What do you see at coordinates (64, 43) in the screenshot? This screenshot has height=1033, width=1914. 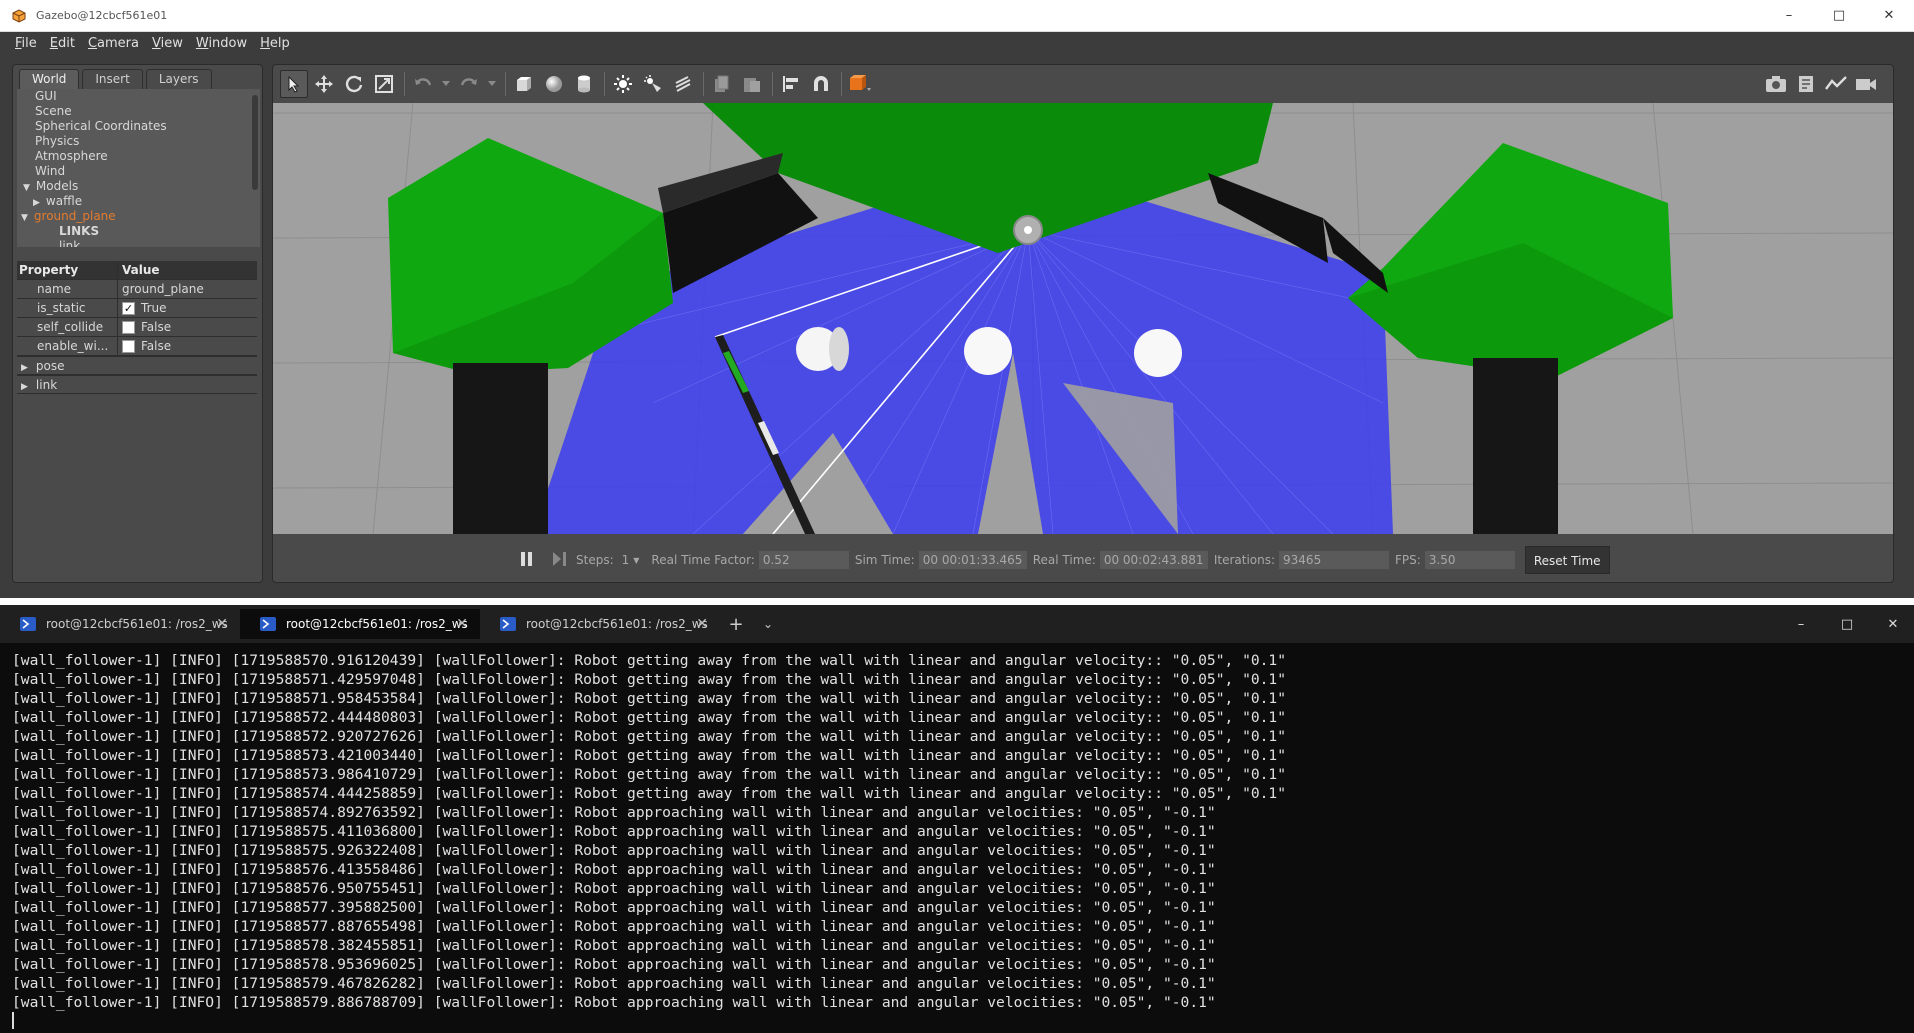 I see `menu-edit: Edit` at bounding box center [64, 43].